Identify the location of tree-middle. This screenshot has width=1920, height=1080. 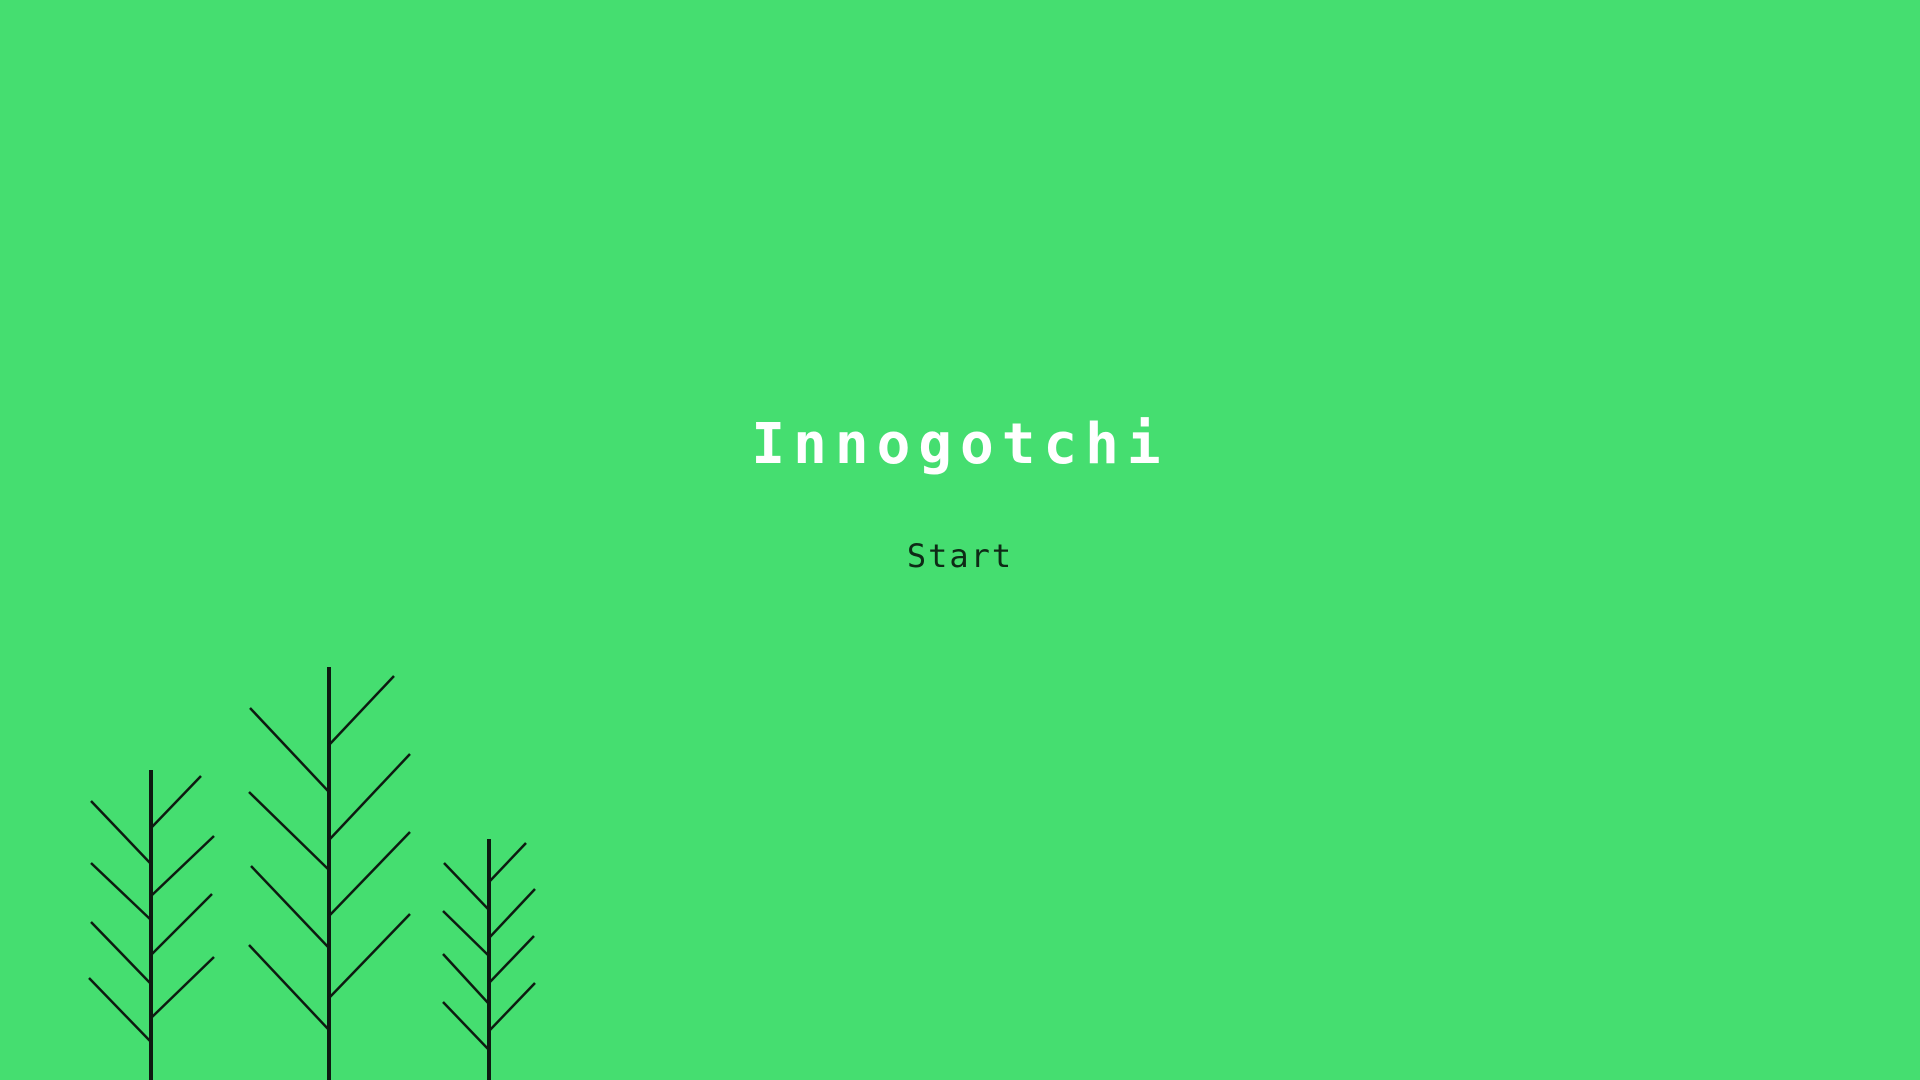
(329, 873).